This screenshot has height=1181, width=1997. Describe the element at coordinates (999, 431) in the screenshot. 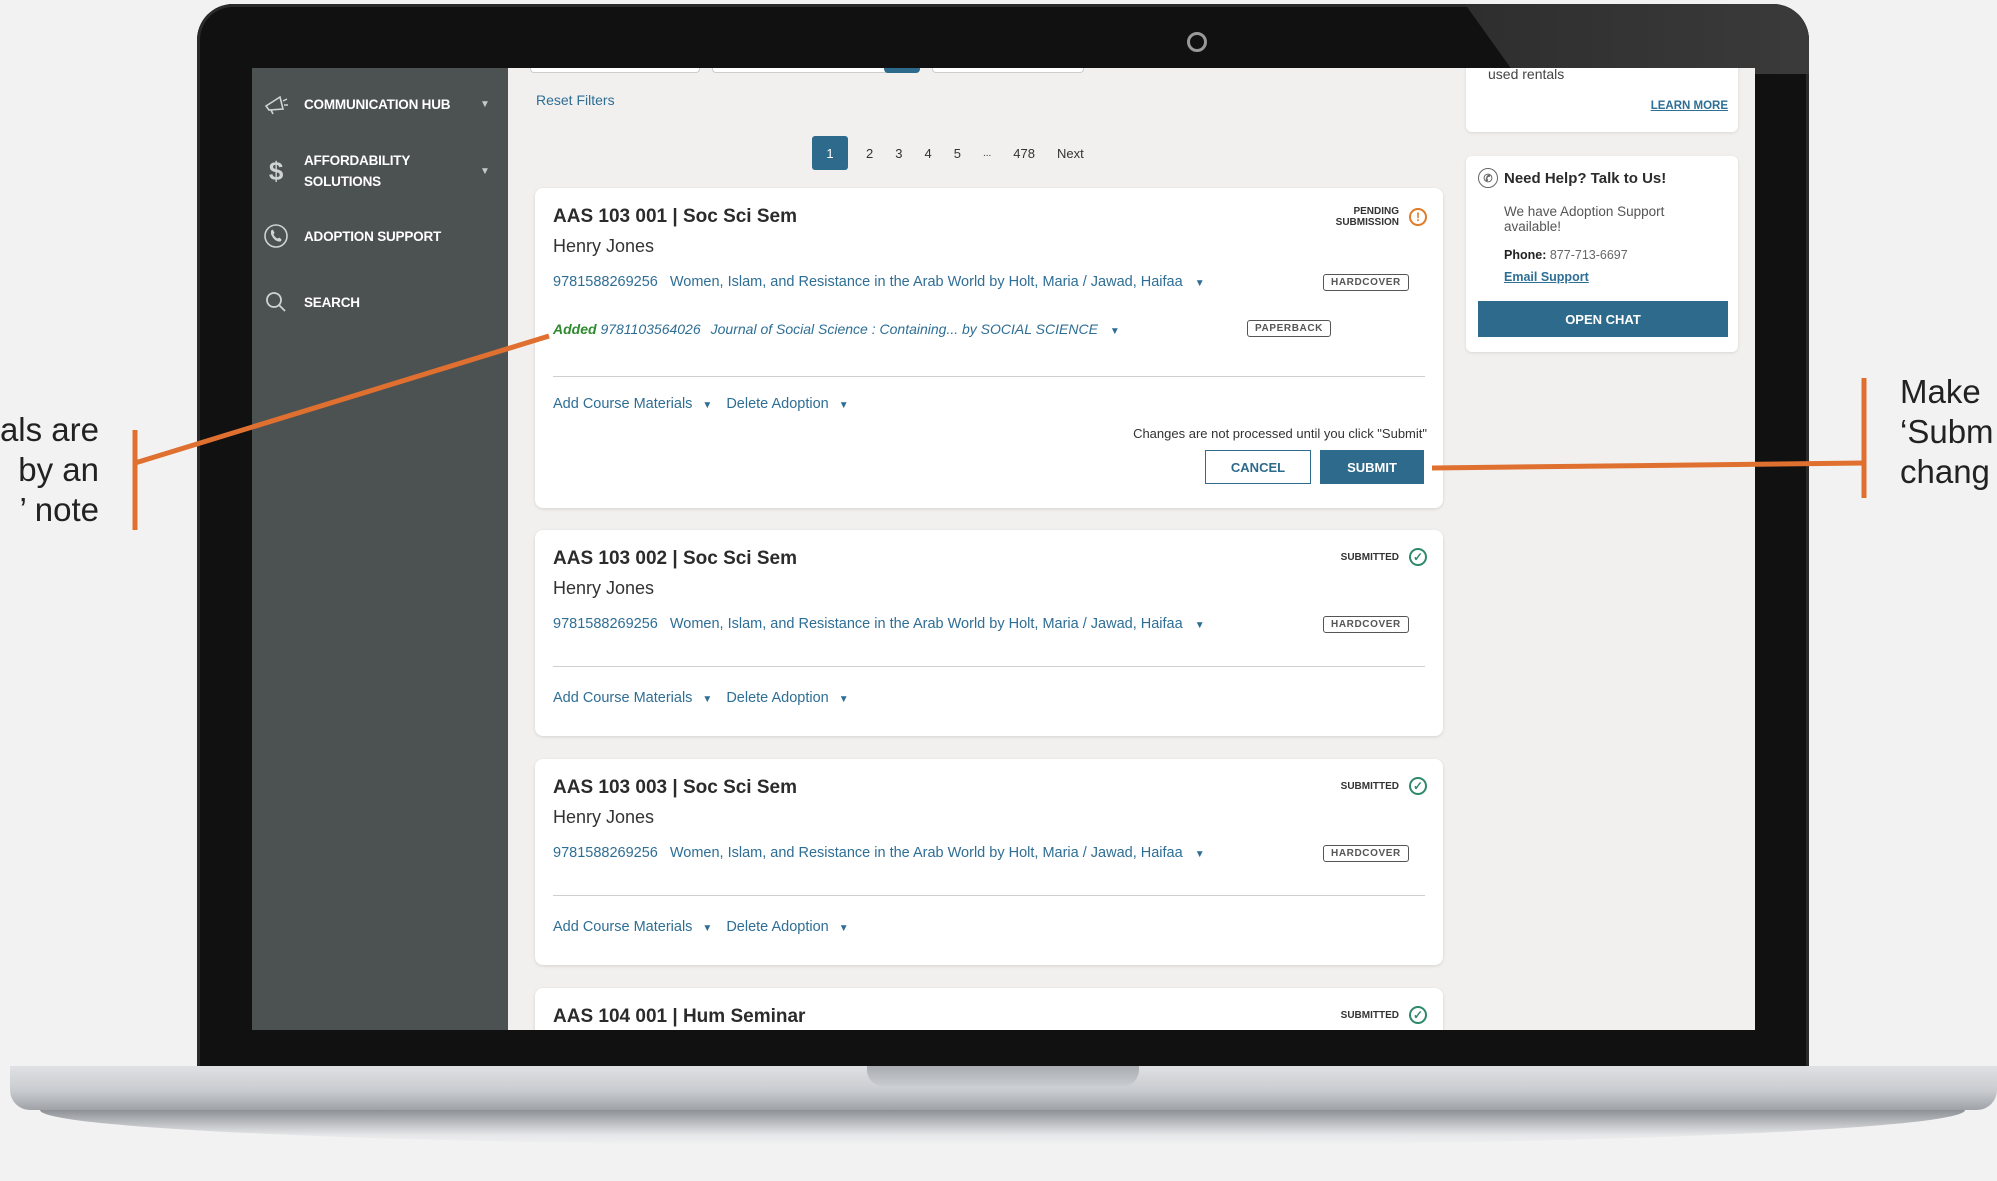

I see `callout-lines` at that location.